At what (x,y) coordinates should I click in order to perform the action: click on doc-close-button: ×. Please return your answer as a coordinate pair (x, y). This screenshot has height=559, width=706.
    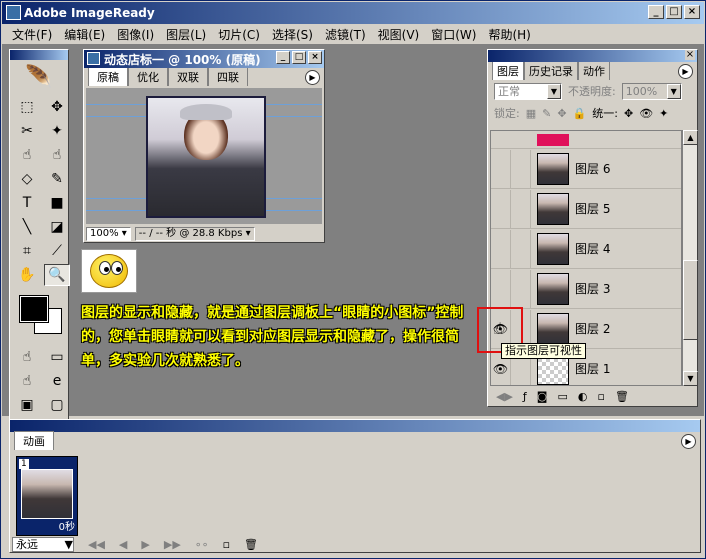
    Looking at the image, I should click on (315, 57).